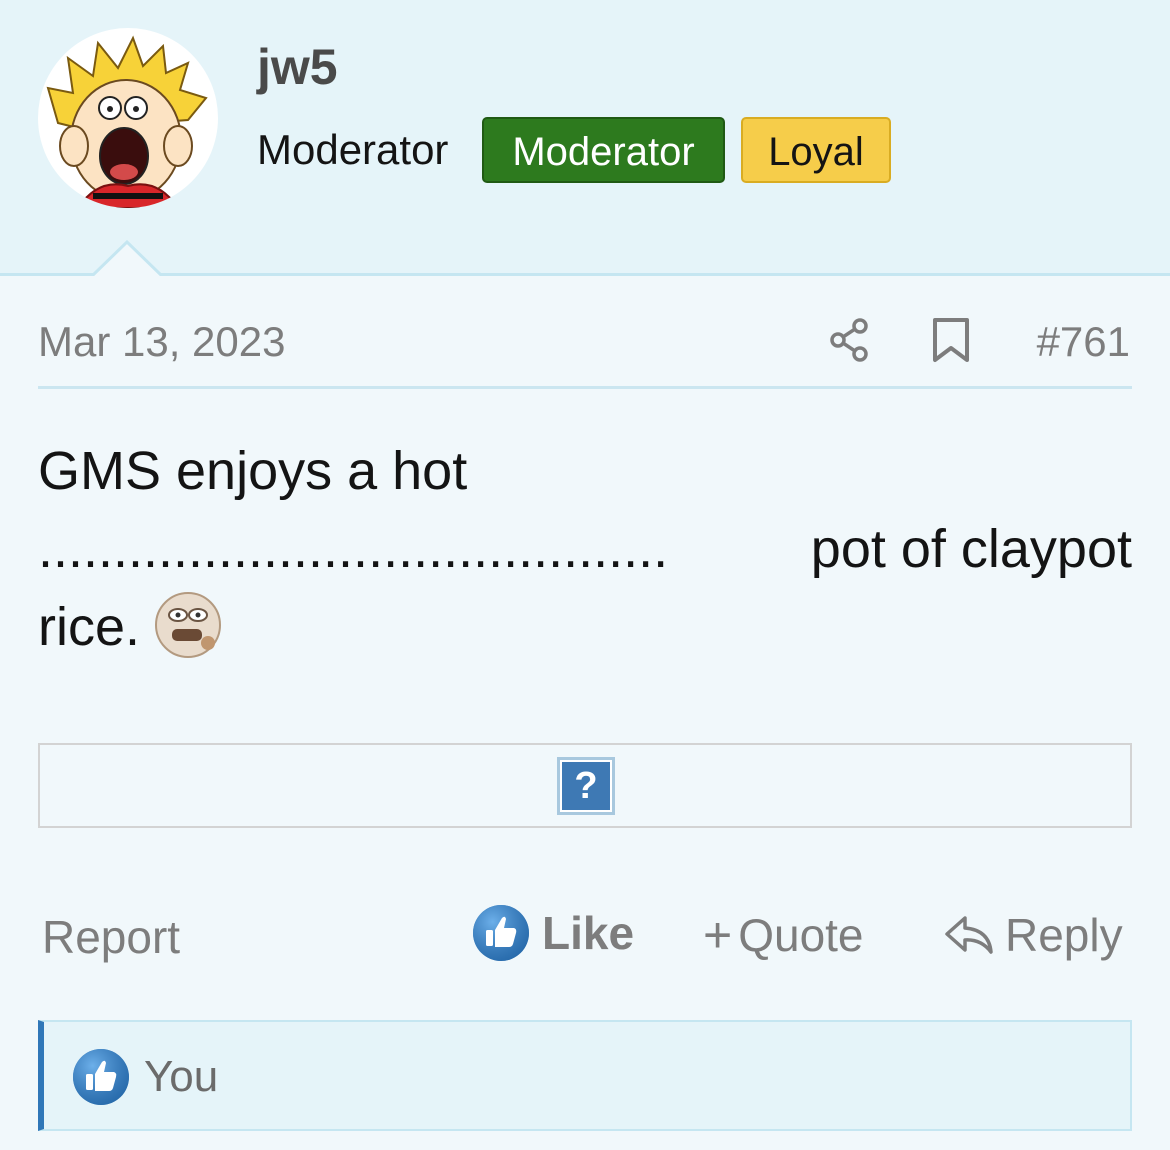 The image size is (1170, 1150). I want to click on plus-icon: +, so click(718, 935).